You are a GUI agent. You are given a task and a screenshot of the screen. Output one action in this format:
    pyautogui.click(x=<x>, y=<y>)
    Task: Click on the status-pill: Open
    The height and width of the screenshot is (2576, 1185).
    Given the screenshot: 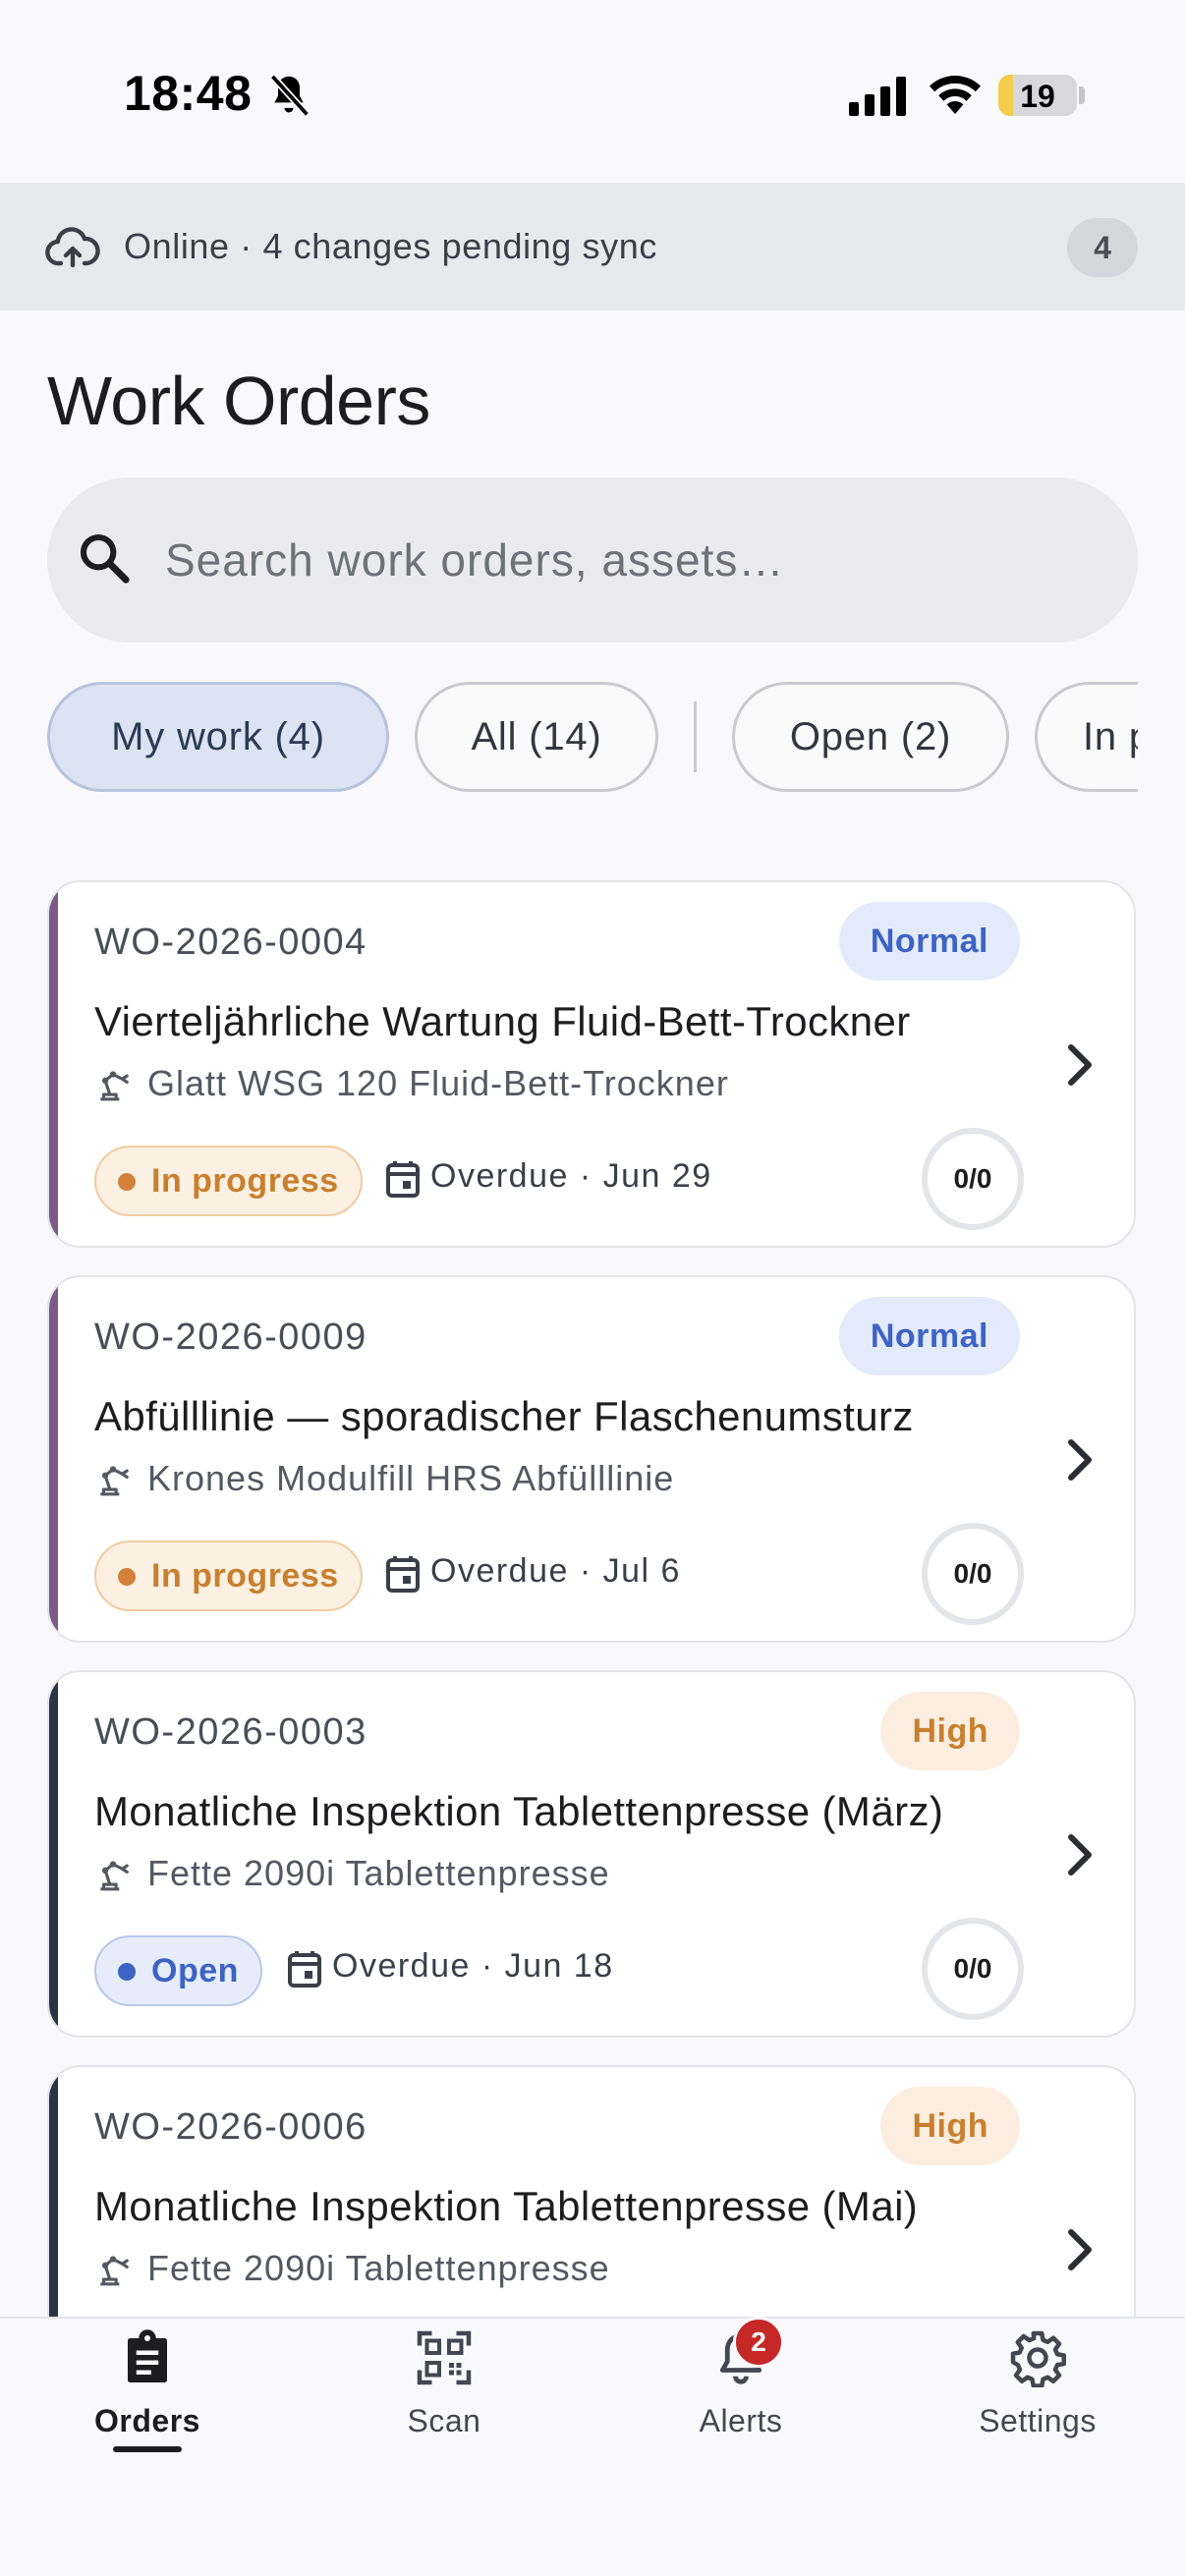 What is the action you would take?
    pyautogui.click(x=178, y=1970)
    